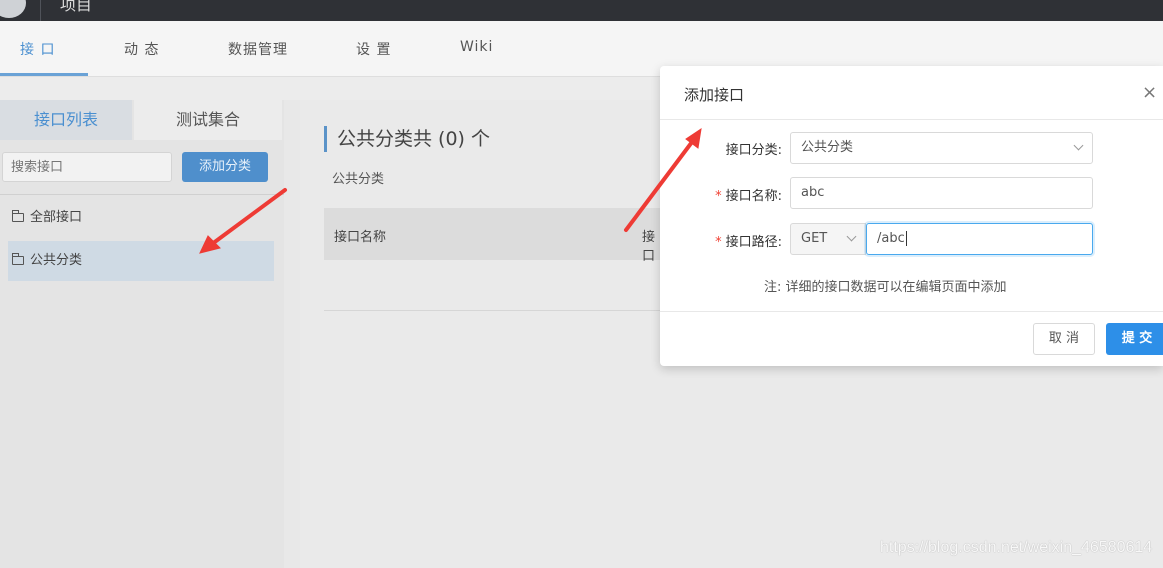 This screenshot has width=1163, height=568. Describe the element at coordinates (941, 193) in the screenshot. I see `interface-name-input: abc` at that location.